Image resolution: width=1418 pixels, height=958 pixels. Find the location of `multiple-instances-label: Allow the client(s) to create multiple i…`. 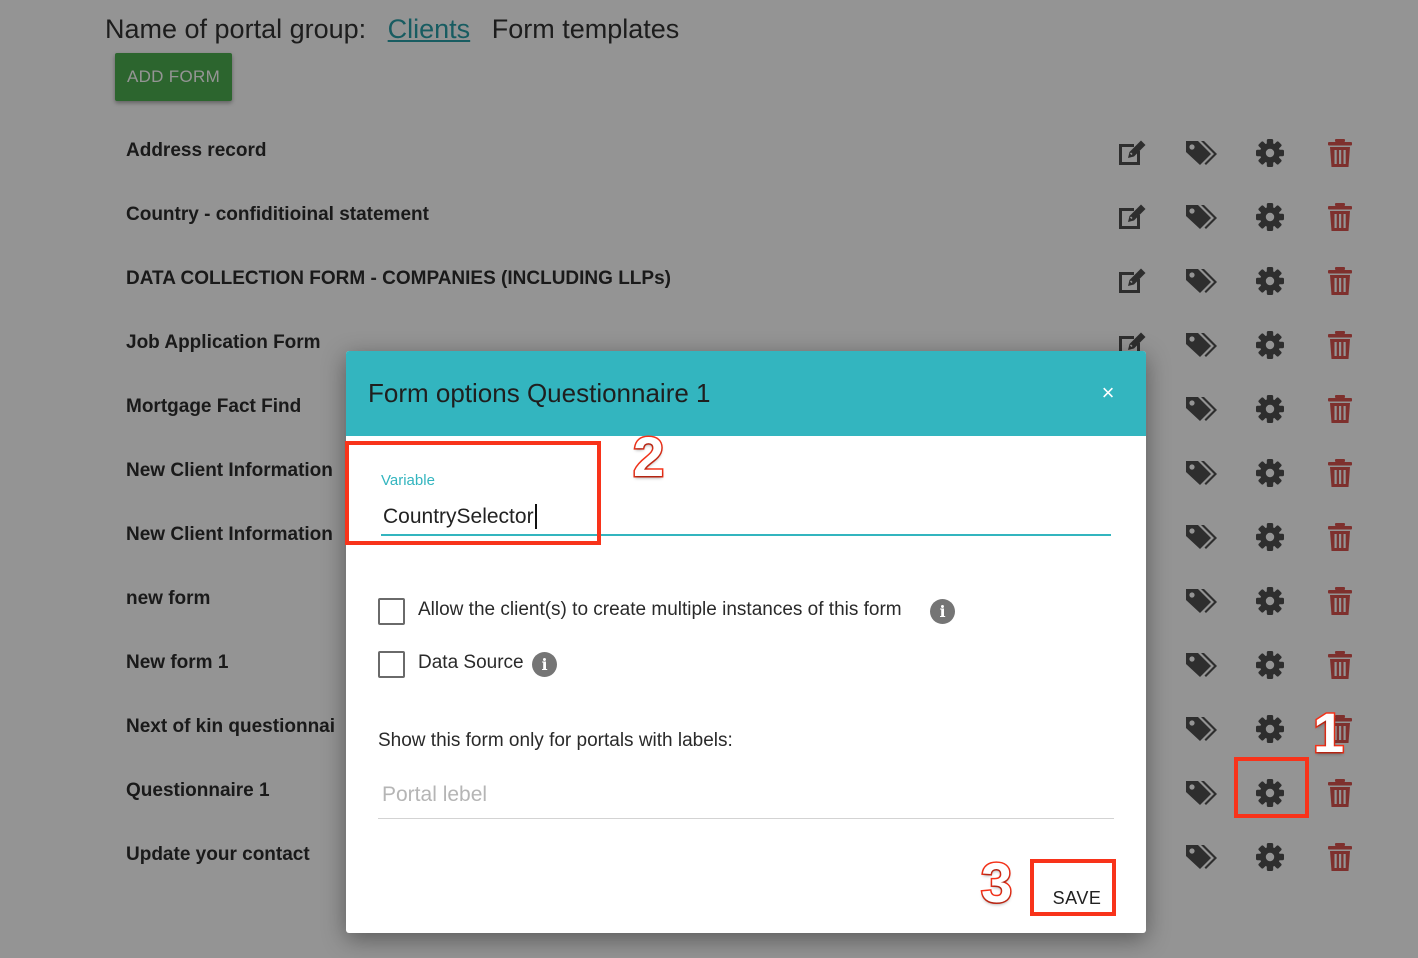

multiple-instances-label: Allow the client(s) to create multiple i… is located at coordinates (660, 609).